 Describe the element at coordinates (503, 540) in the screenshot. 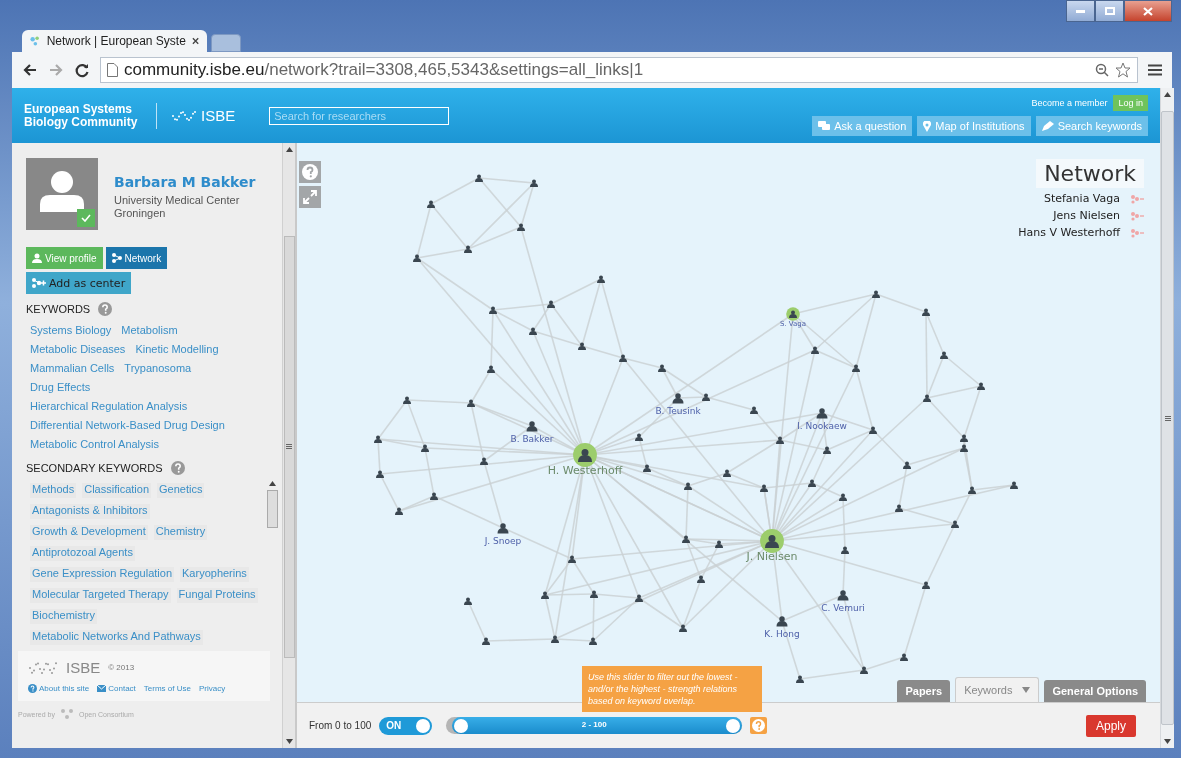

I see `node-label: J. Snoep` at that location.